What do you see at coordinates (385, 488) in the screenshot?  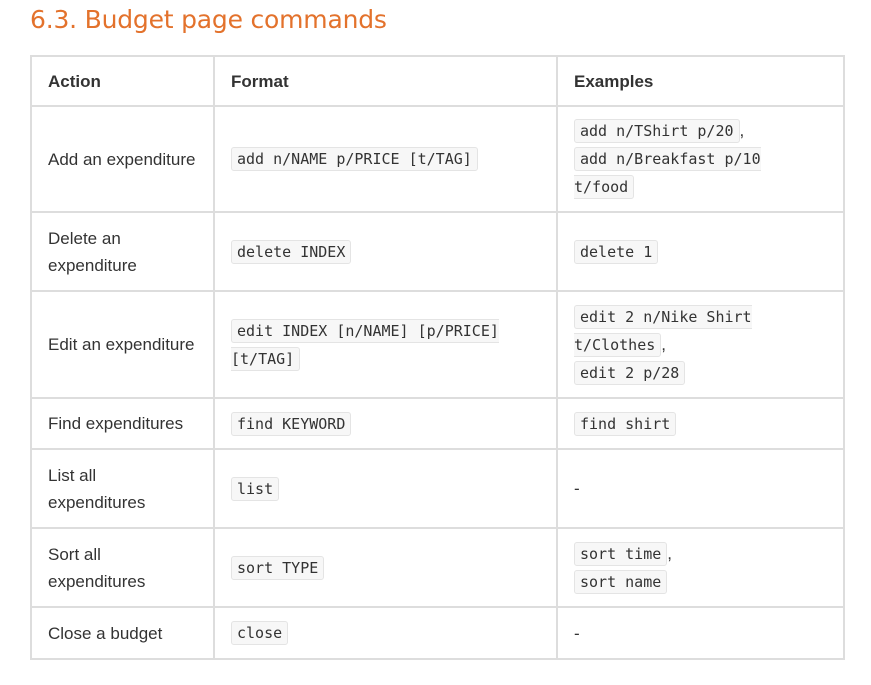 I see `format-cell: list` at bounding box center [385, 488].